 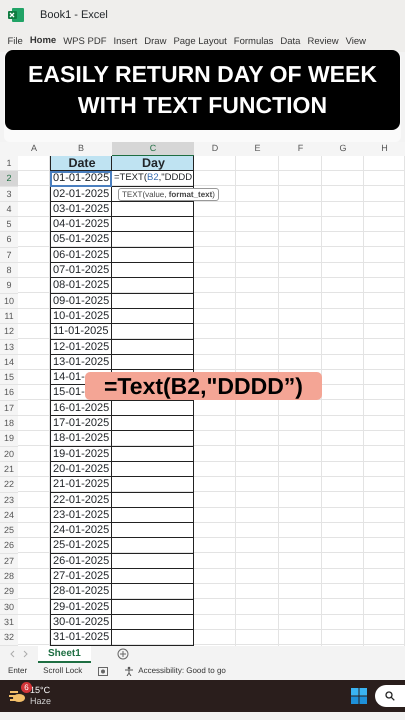 I want to click on column-header: G, so click(x=343, y=149).